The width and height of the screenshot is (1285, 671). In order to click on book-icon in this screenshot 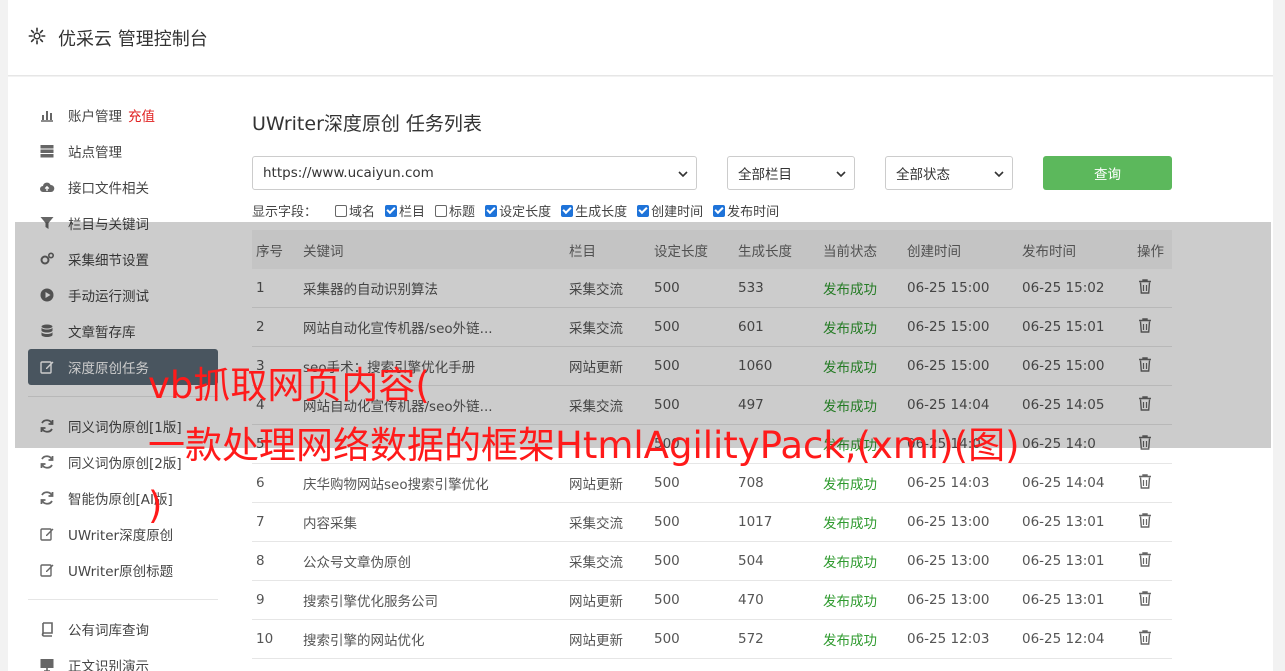, I will do `click(47, 629)`.